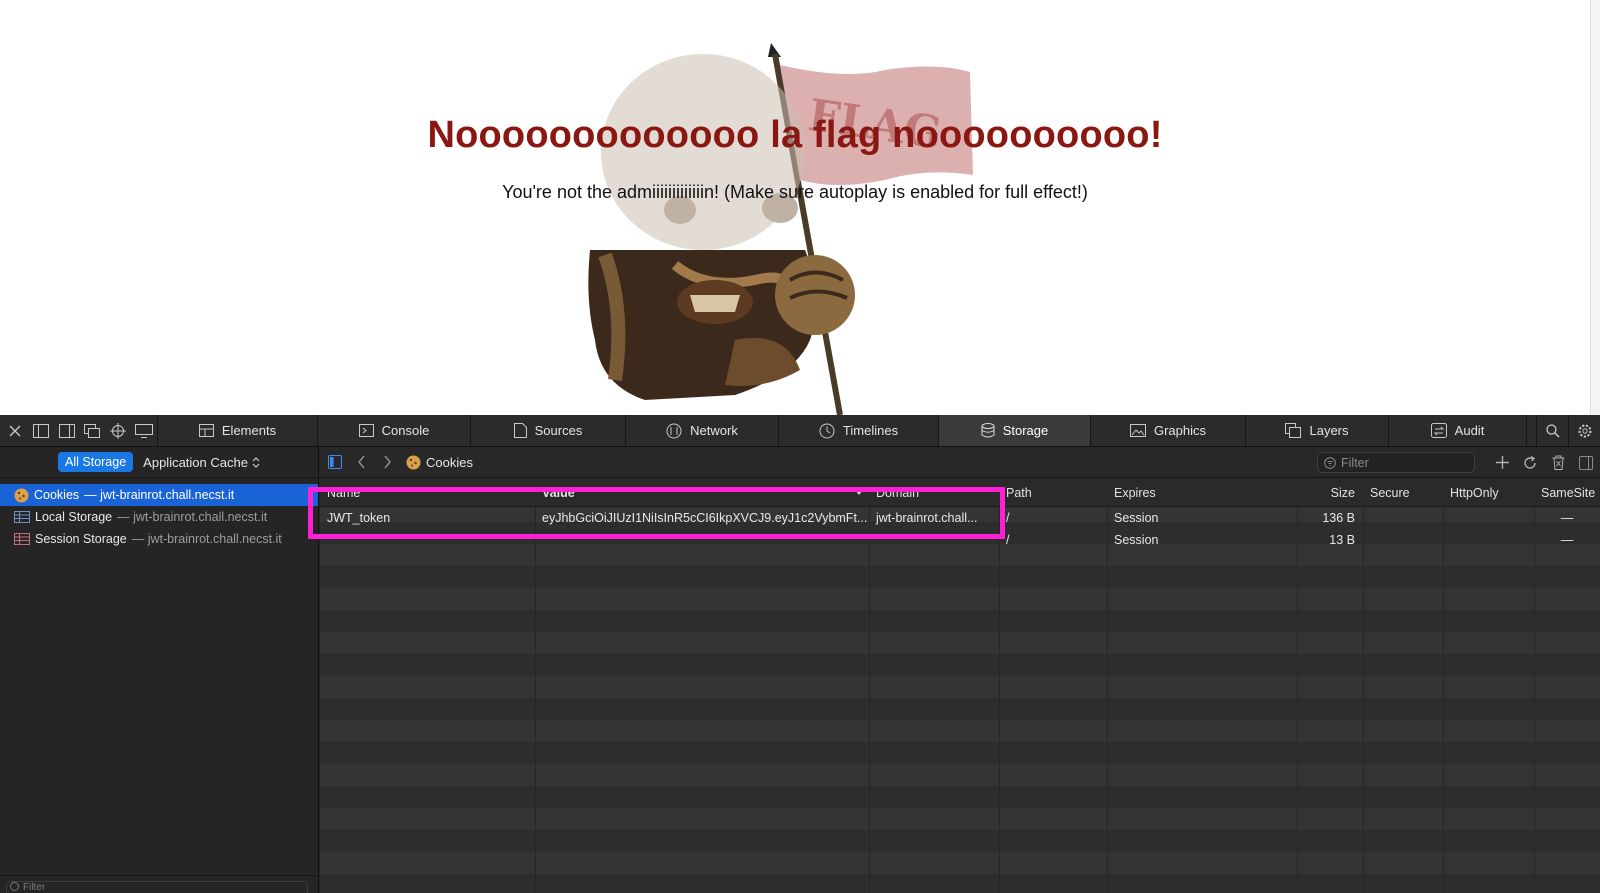 The height and width of the screenshot is (893, 1600). What do you see at coordinates (1329, 430) in the screenshot?
I see `tab-label: Layers` at bounding box center [1329, 430].